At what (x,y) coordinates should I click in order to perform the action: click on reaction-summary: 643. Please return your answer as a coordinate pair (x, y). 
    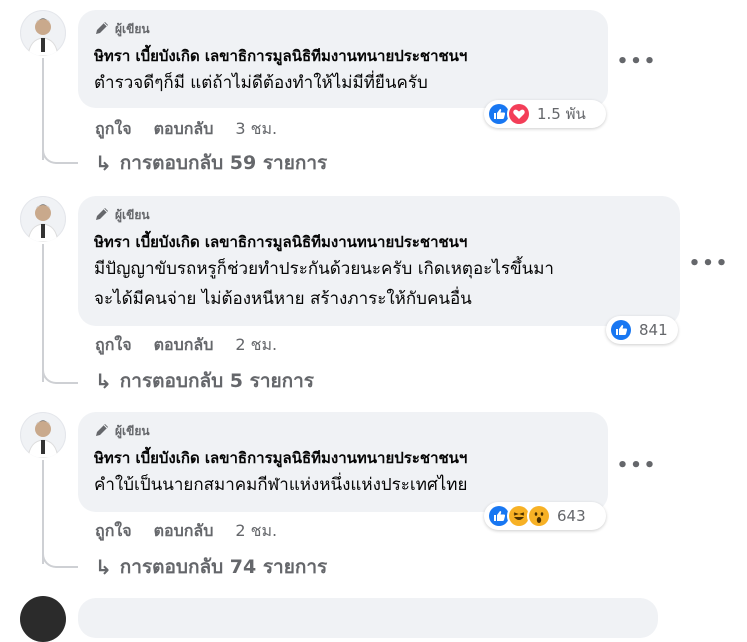
    Looking at the image, I should click on (545, 516).